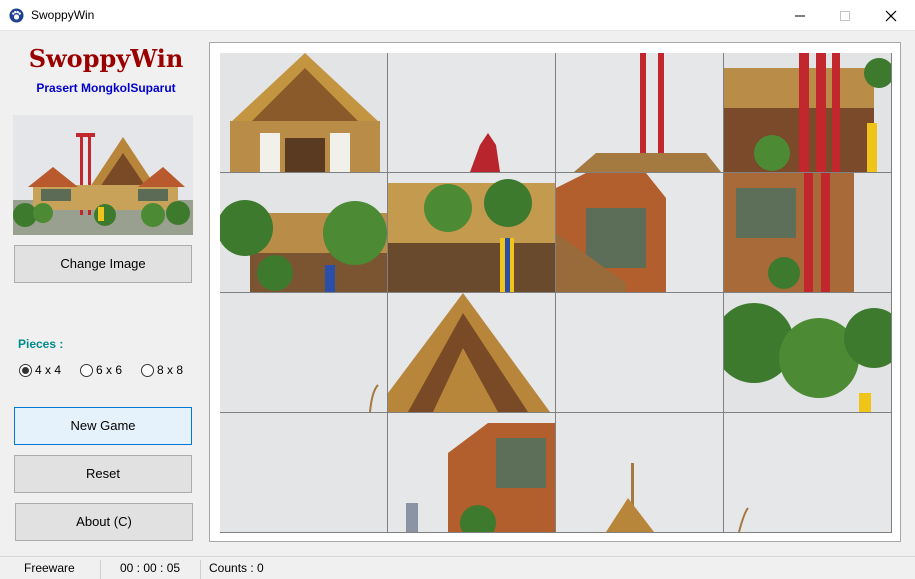 This screenshot has width=915, height=579. I want to click on preview-thumbnail, so click(103, 175).